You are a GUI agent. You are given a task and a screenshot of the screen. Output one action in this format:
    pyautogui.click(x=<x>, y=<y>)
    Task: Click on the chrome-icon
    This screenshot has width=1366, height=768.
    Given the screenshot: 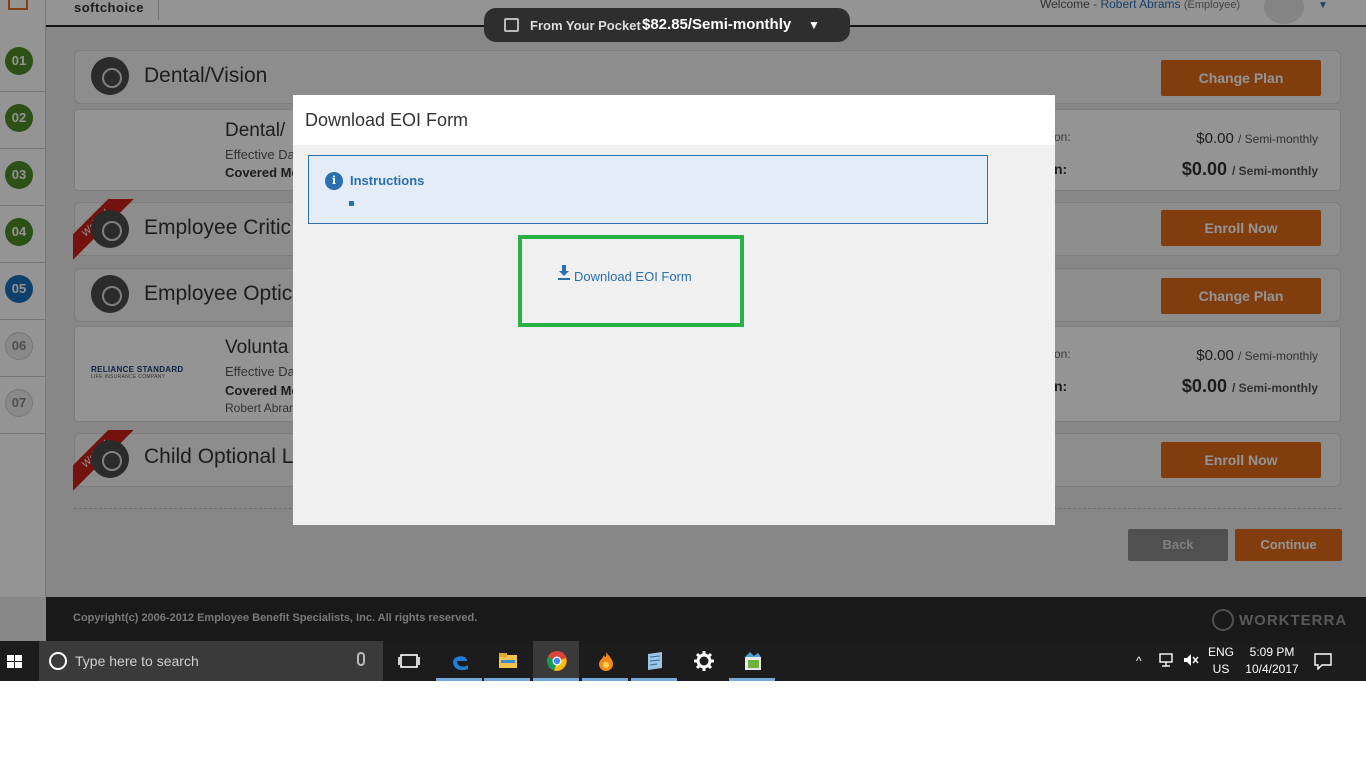 What is the action you would take?
    pyautogui.click(x=557, y=661)
    